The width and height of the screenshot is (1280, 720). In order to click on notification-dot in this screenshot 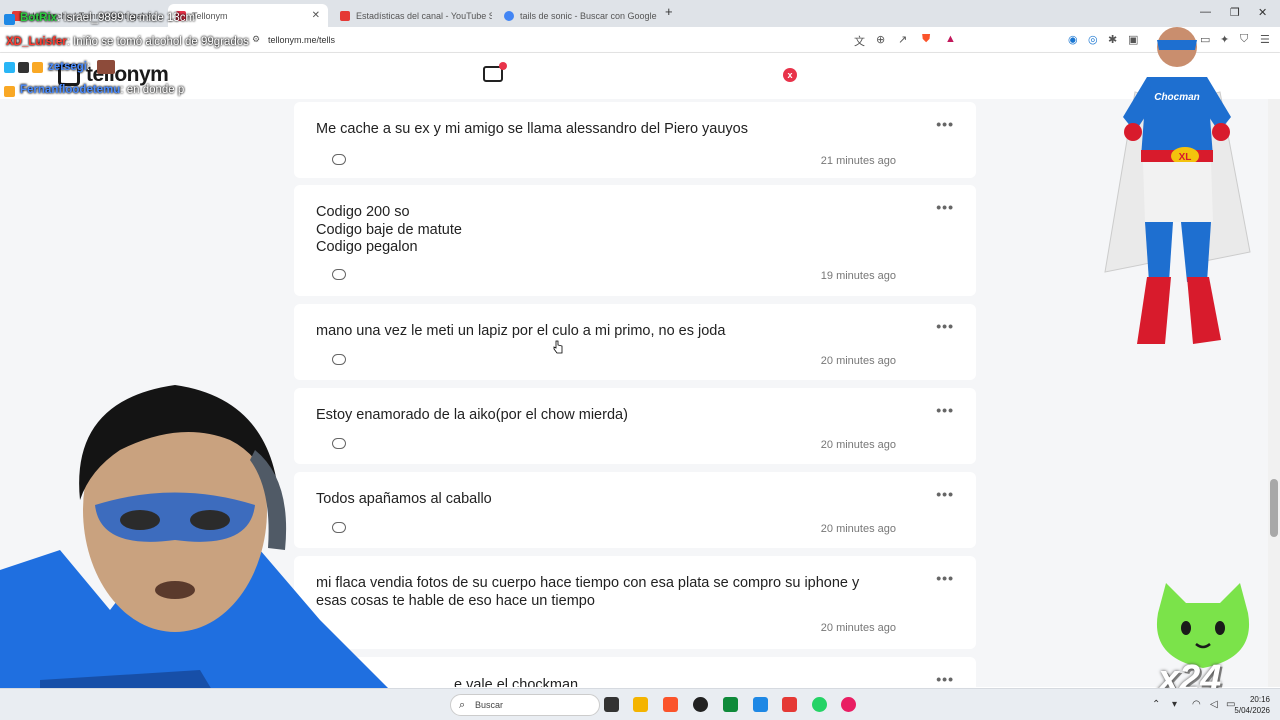, I will do `click(503, 66)`.